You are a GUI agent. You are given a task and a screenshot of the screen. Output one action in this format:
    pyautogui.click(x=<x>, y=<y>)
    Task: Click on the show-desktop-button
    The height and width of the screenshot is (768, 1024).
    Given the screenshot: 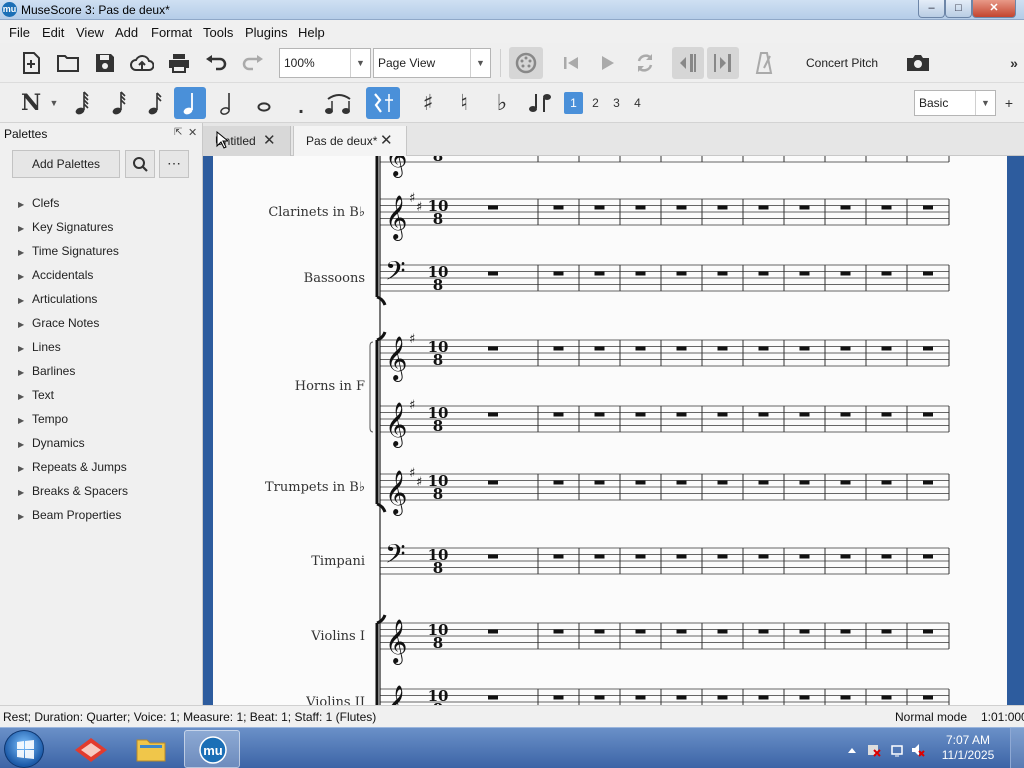 What is the action you would take?
    pyautogui.click(x=1017, y=748)
    